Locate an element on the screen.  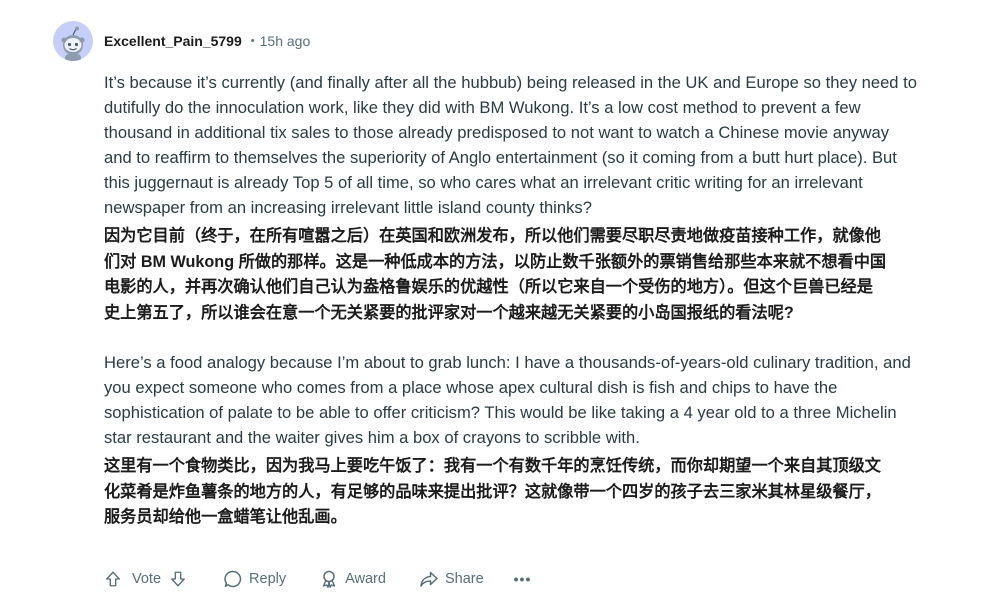
more-options-button: ••• is located at coordinates (523, 579).